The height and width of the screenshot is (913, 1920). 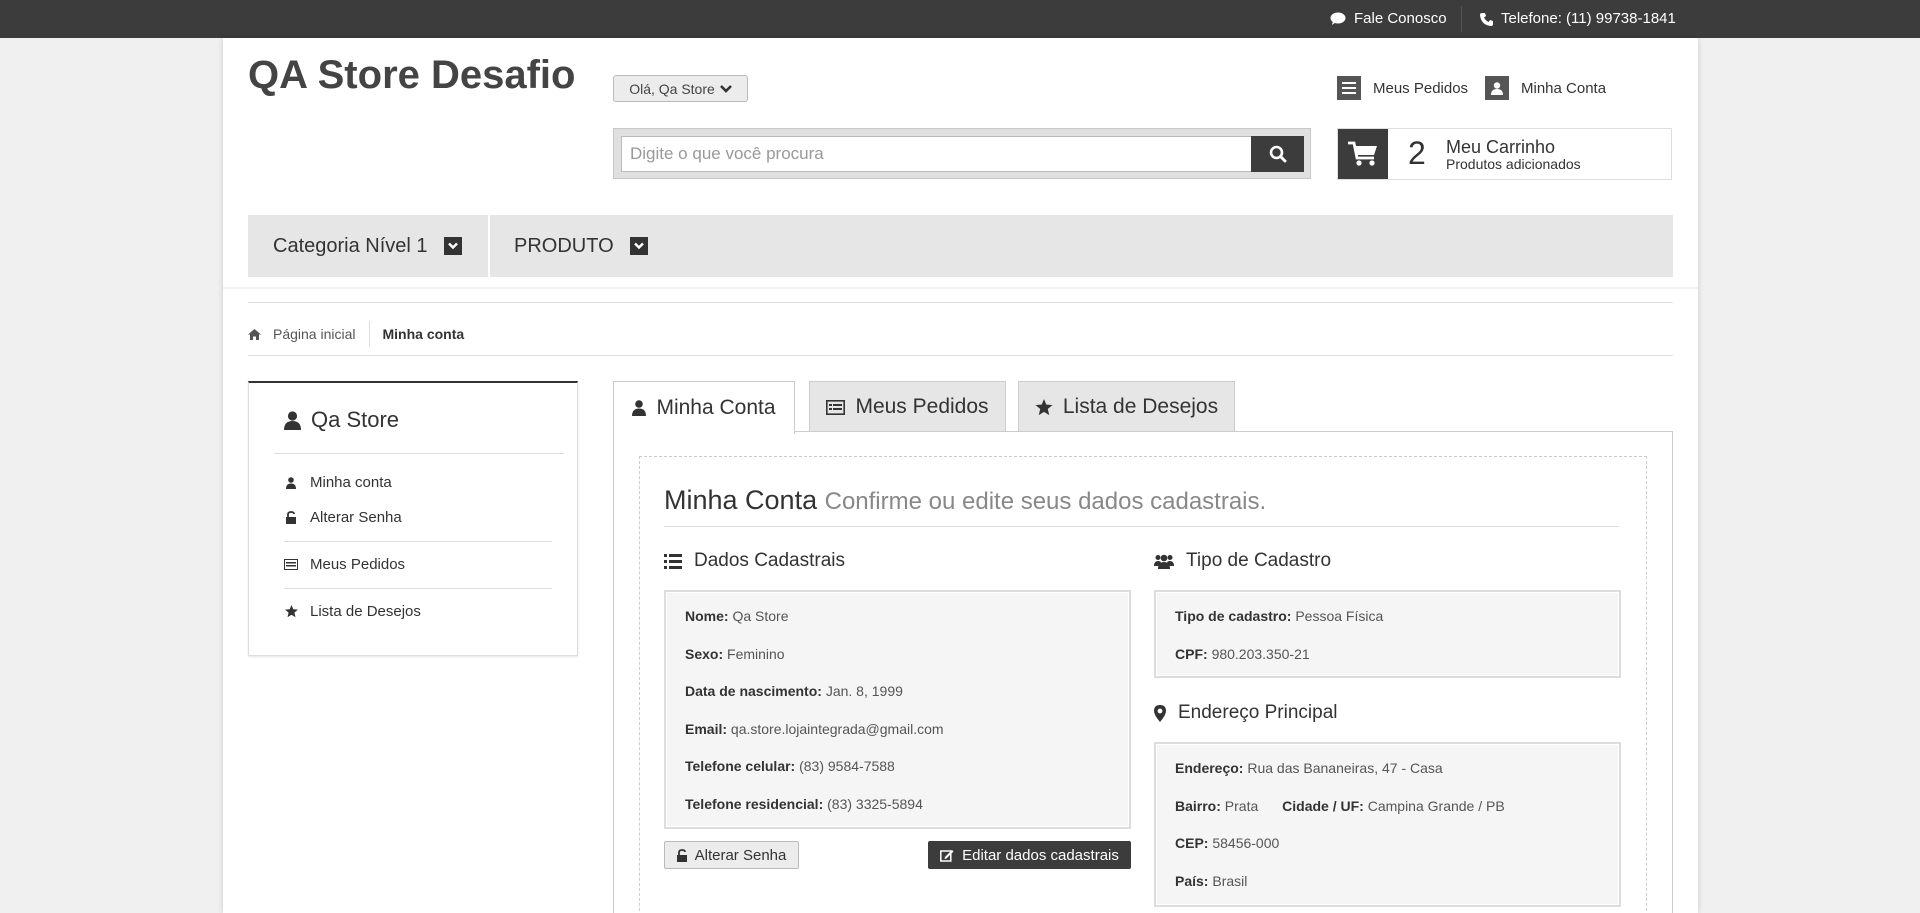 I want to click on sidebar-item-lista-de-desejos: Lista de Desejos, so click(x=352, y=611).